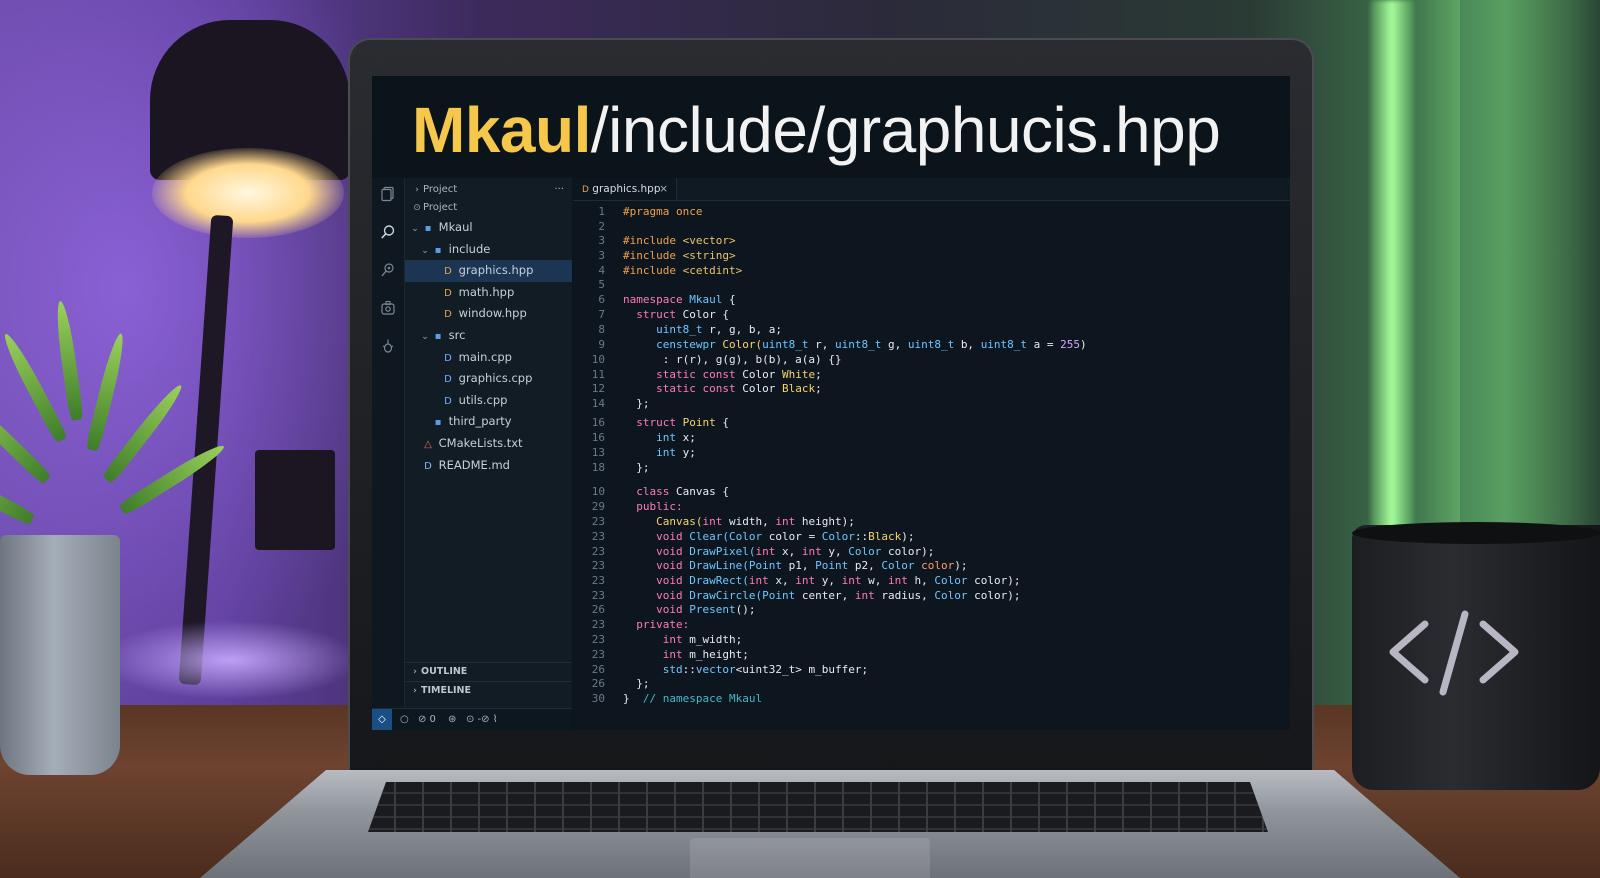 This screenshot has width=1600, height=878. What do you see at coordinates (601, 270) in the screenshot?
I see `line-number: 4` at bounding box center [601, 270].